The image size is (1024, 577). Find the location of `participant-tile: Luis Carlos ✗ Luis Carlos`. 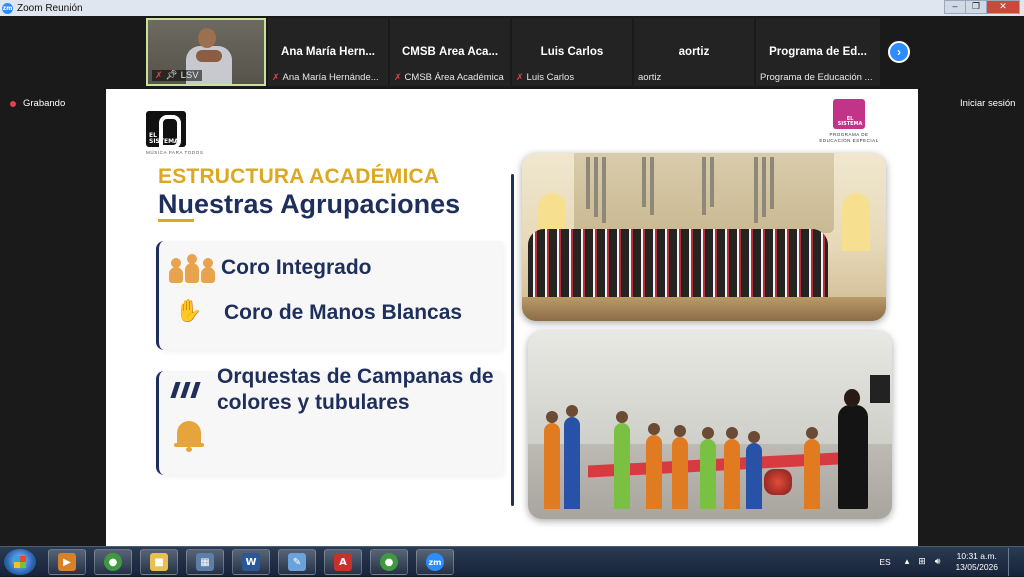

participant-tile: Luis Carlos ✗ Luis Carlos is located at coordinates (572, 52).